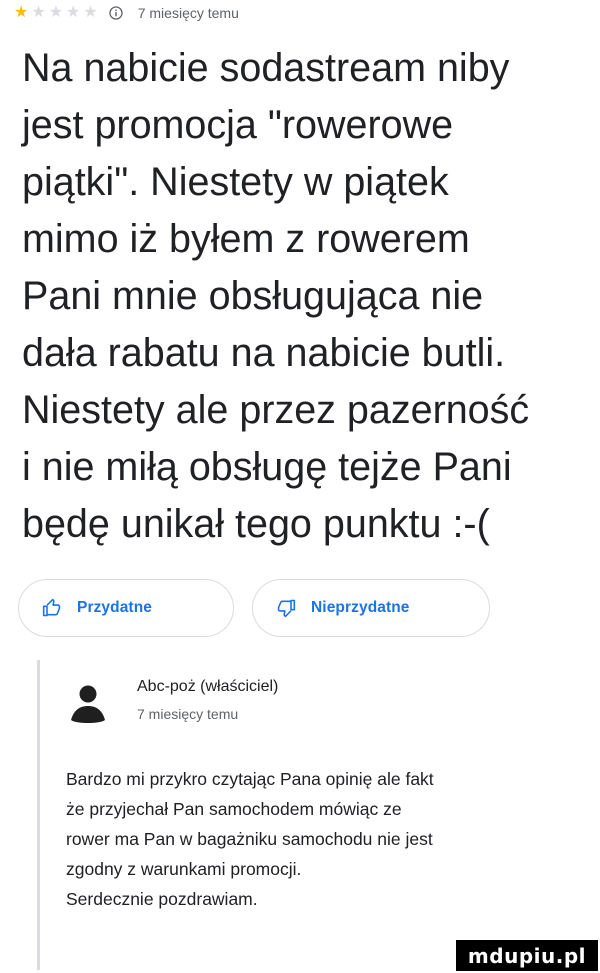  Describe the element at coordinates (256, 524) in the screenshot. I see `review-line: będę unikał tego punktu :-(` at that location.